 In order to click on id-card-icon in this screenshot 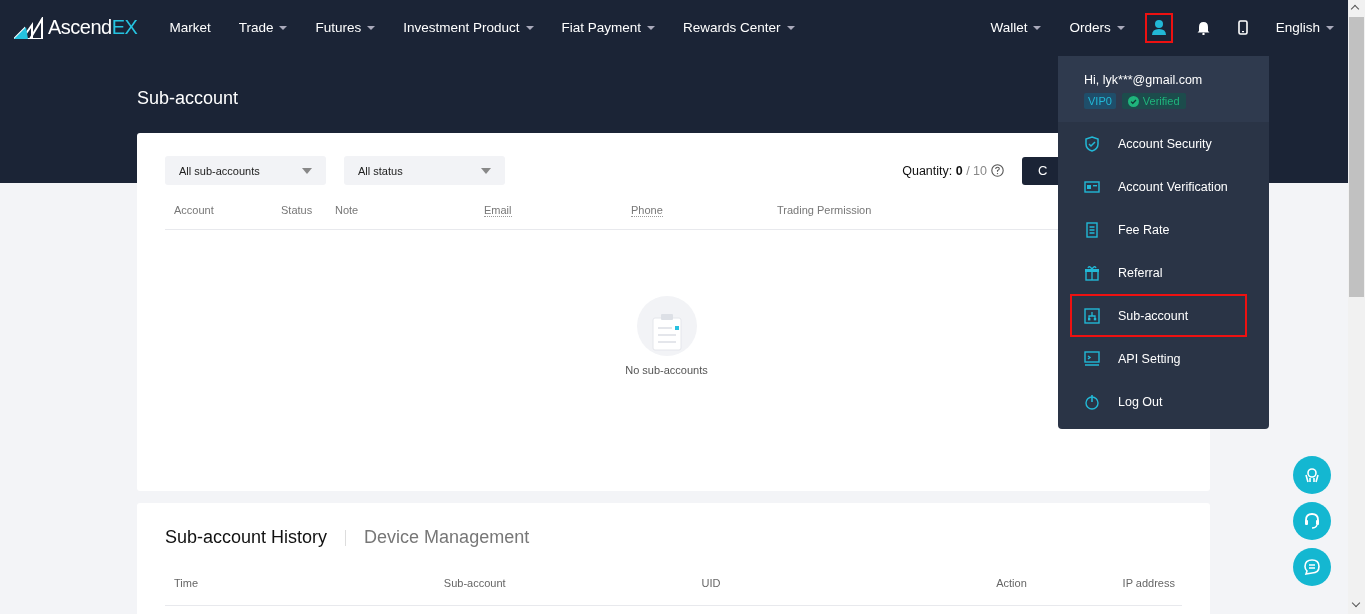, I will do `click(1092, 186)`.